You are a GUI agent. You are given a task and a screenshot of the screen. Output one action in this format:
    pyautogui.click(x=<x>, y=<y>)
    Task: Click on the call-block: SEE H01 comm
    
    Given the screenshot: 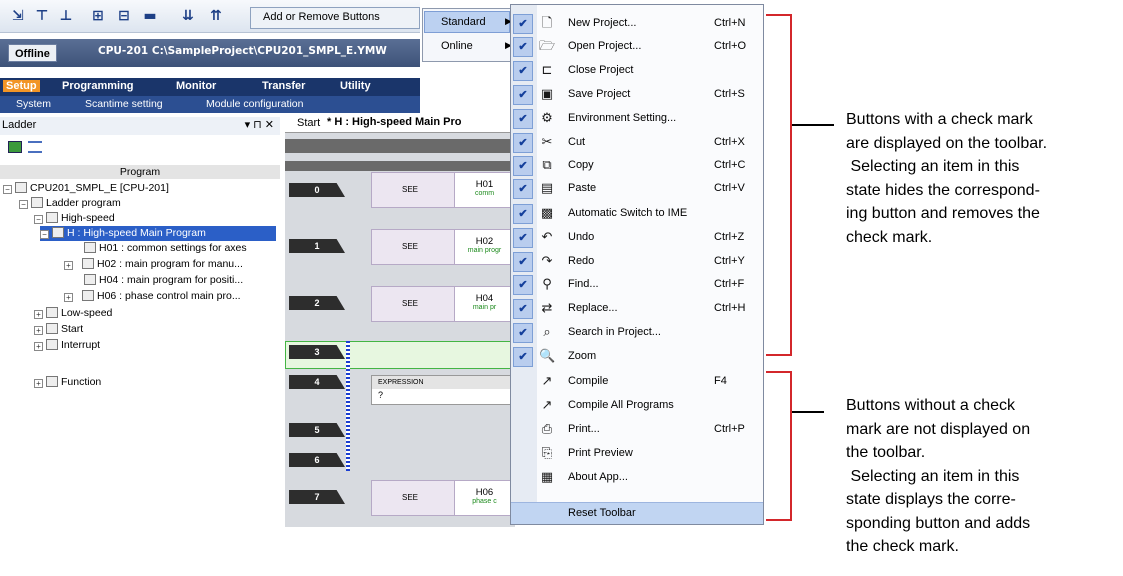 What is the action you would take?
    pyautogui.click(x=442, y=190)
    